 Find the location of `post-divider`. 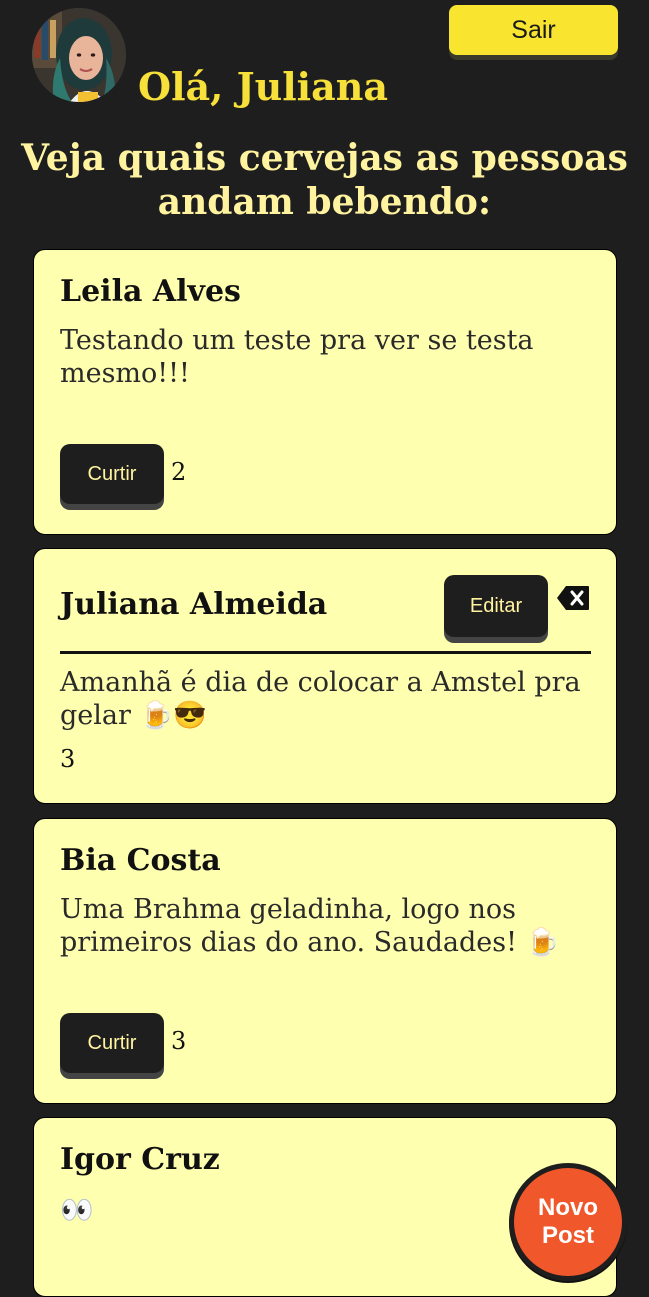

post-divider is located at coordinates (325, 652).